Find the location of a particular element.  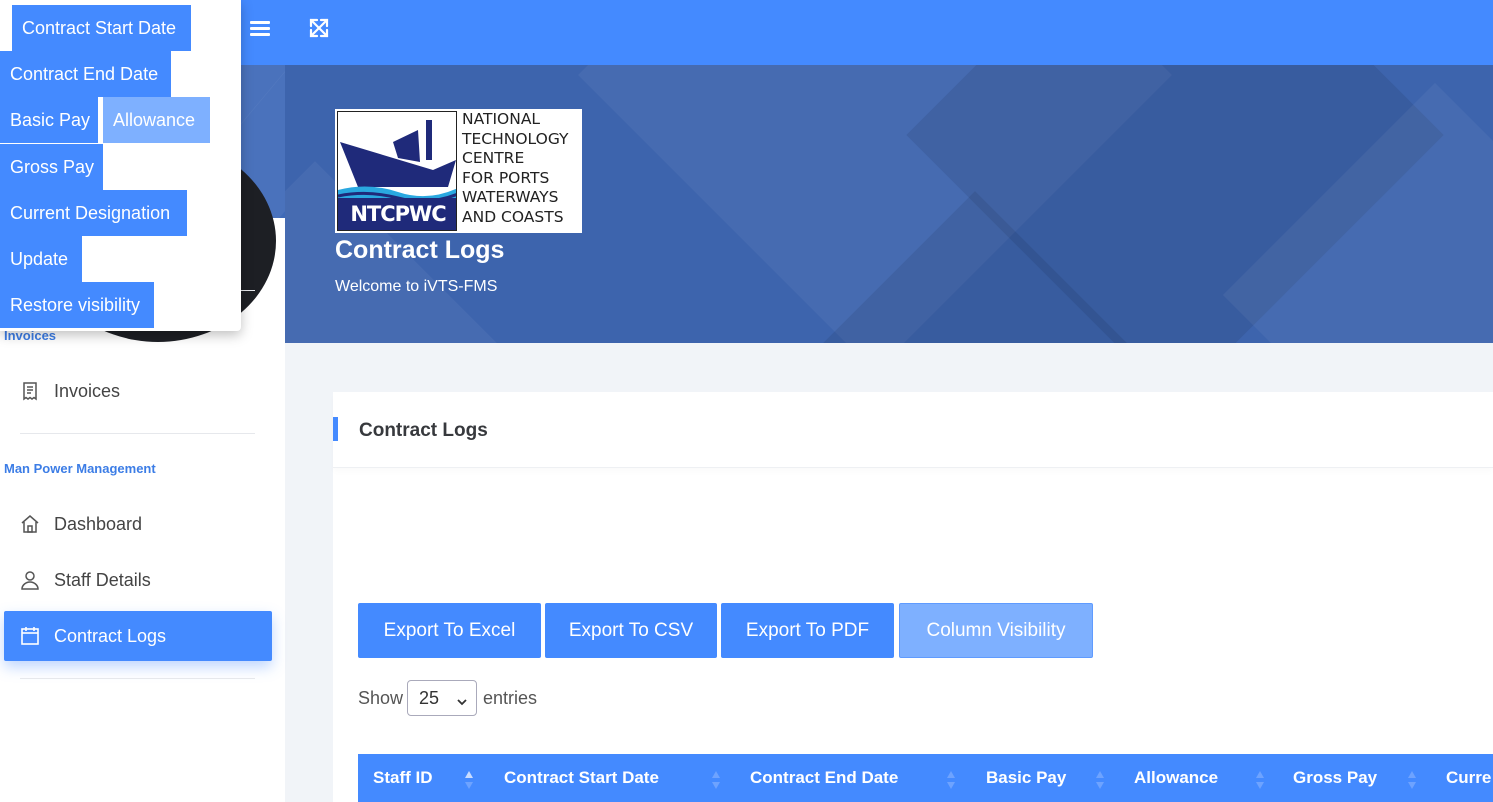

entries-select: 25 is located at coordinates (442, 698).